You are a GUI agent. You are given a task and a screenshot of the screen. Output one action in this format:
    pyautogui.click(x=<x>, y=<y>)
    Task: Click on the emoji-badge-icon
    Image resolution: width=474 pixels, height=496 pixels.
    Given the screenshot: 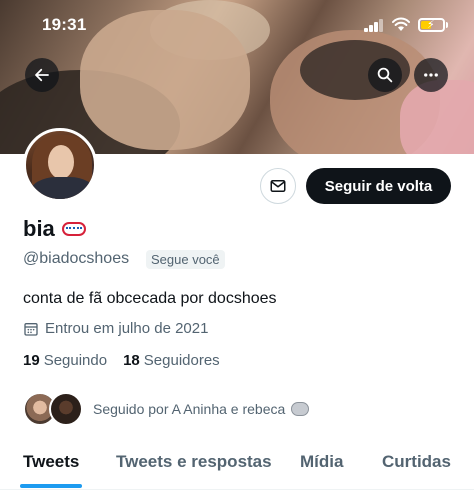 What is the action you would take?
    pyautogui.click(x=73, y=229)
    